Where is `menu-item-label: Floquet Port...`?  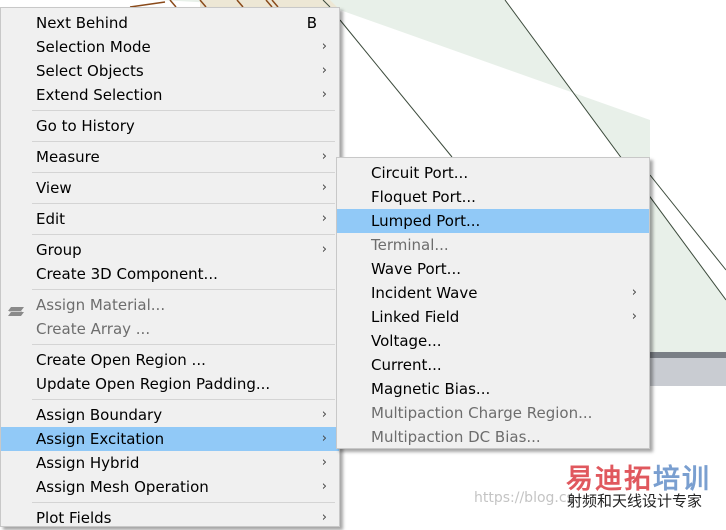 menu-item-label: Floquet Port... is located at coordinates (423, 197).